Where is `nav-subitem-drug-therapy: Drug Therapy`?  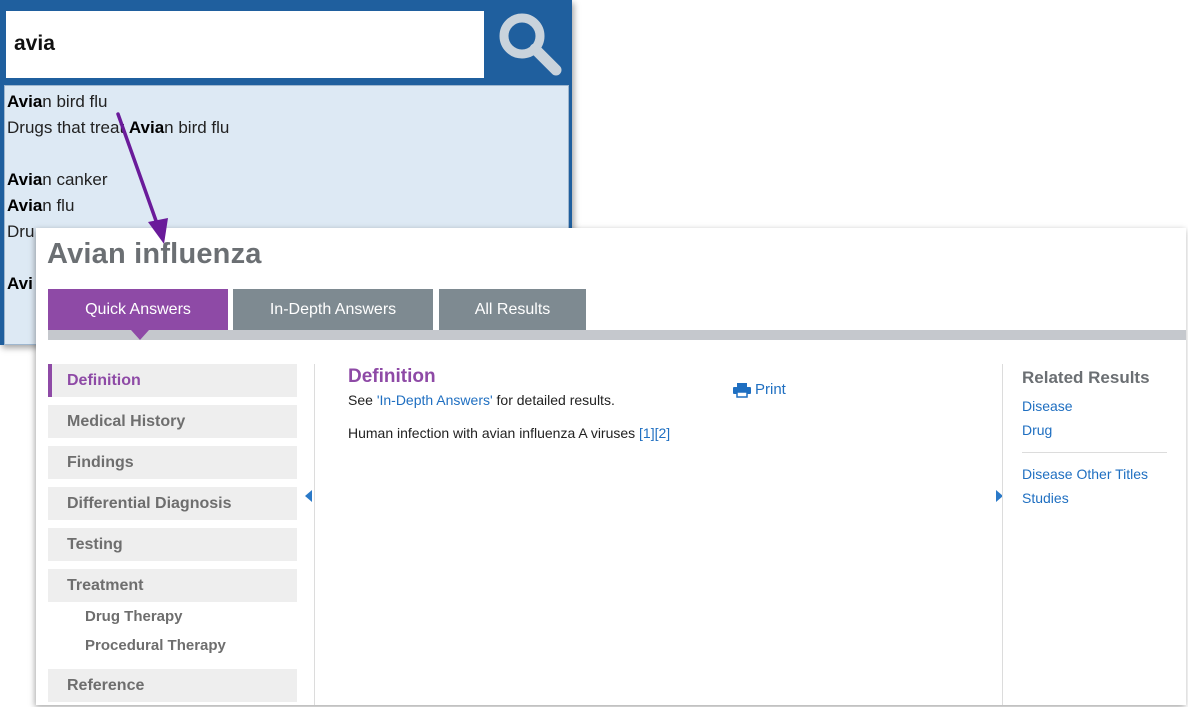
nav-subitem-drug-therapy: Drug Therapy is located at coordinates (172, 616).